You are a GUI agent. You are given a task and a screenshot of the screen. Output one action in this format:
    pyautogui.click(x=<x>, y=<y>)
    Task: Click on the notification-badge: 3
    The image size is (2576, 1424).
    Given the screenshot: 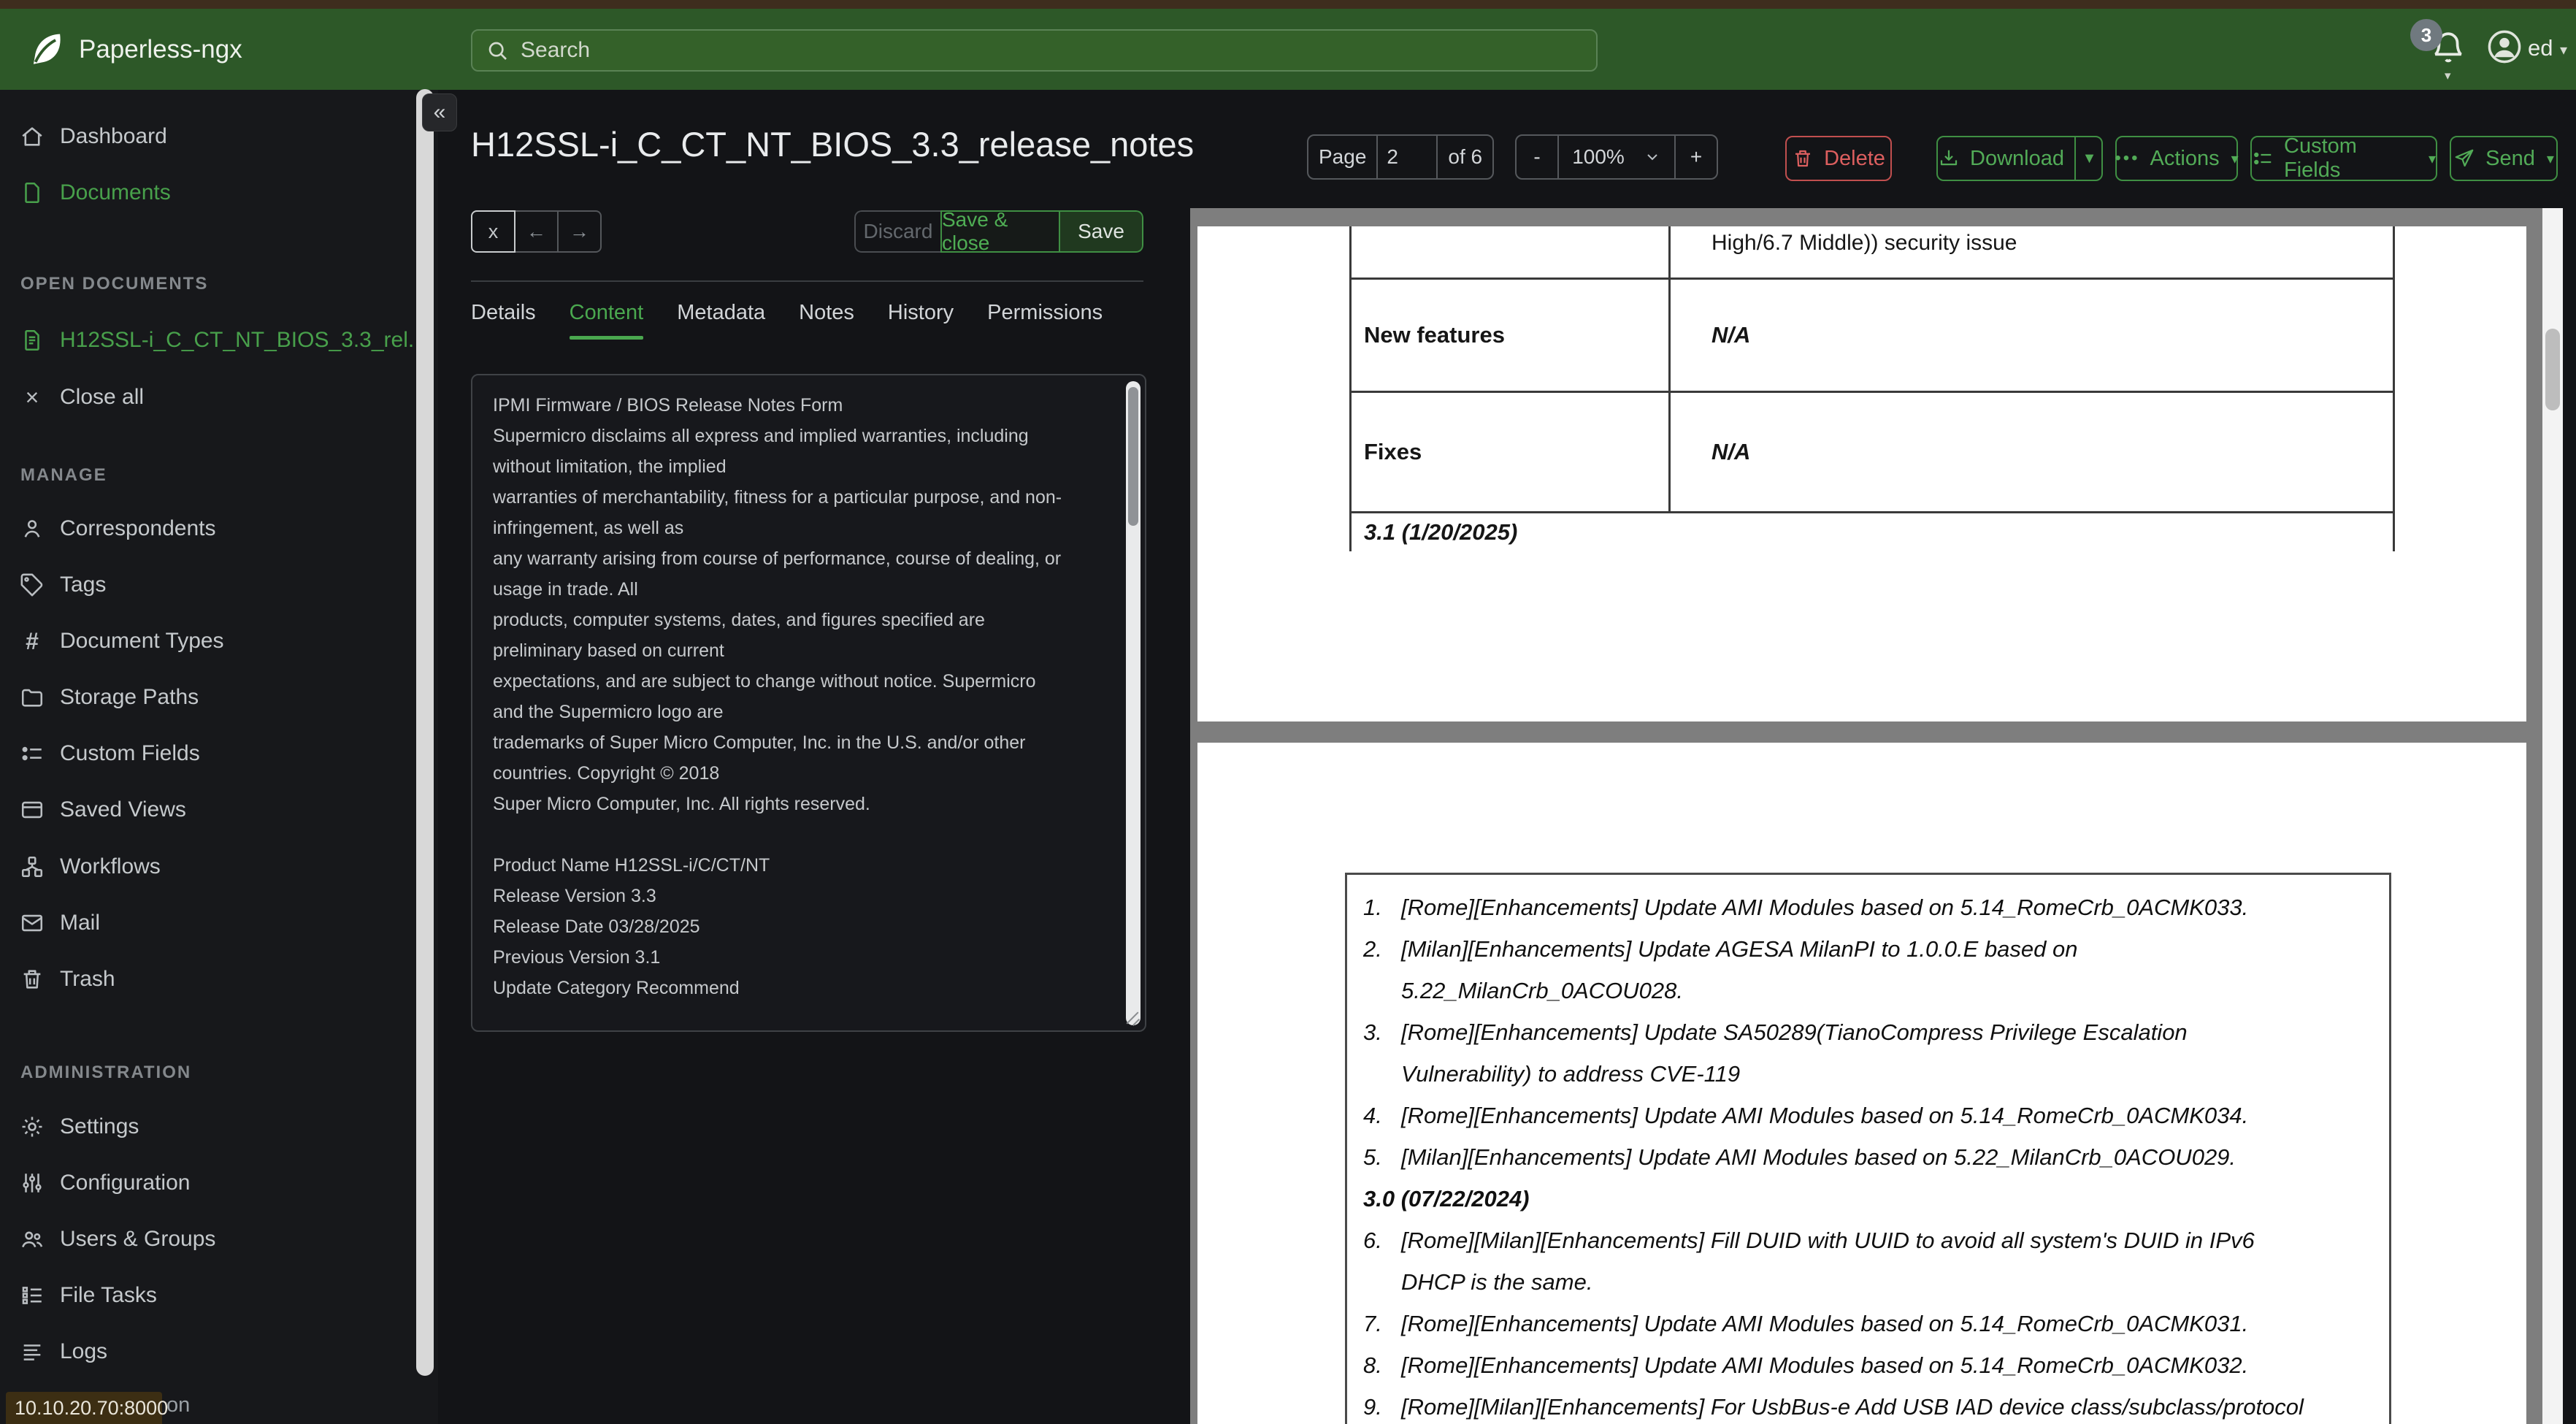 What is the action you would take?
    pyautogui.click(x=2426, y=35)
    